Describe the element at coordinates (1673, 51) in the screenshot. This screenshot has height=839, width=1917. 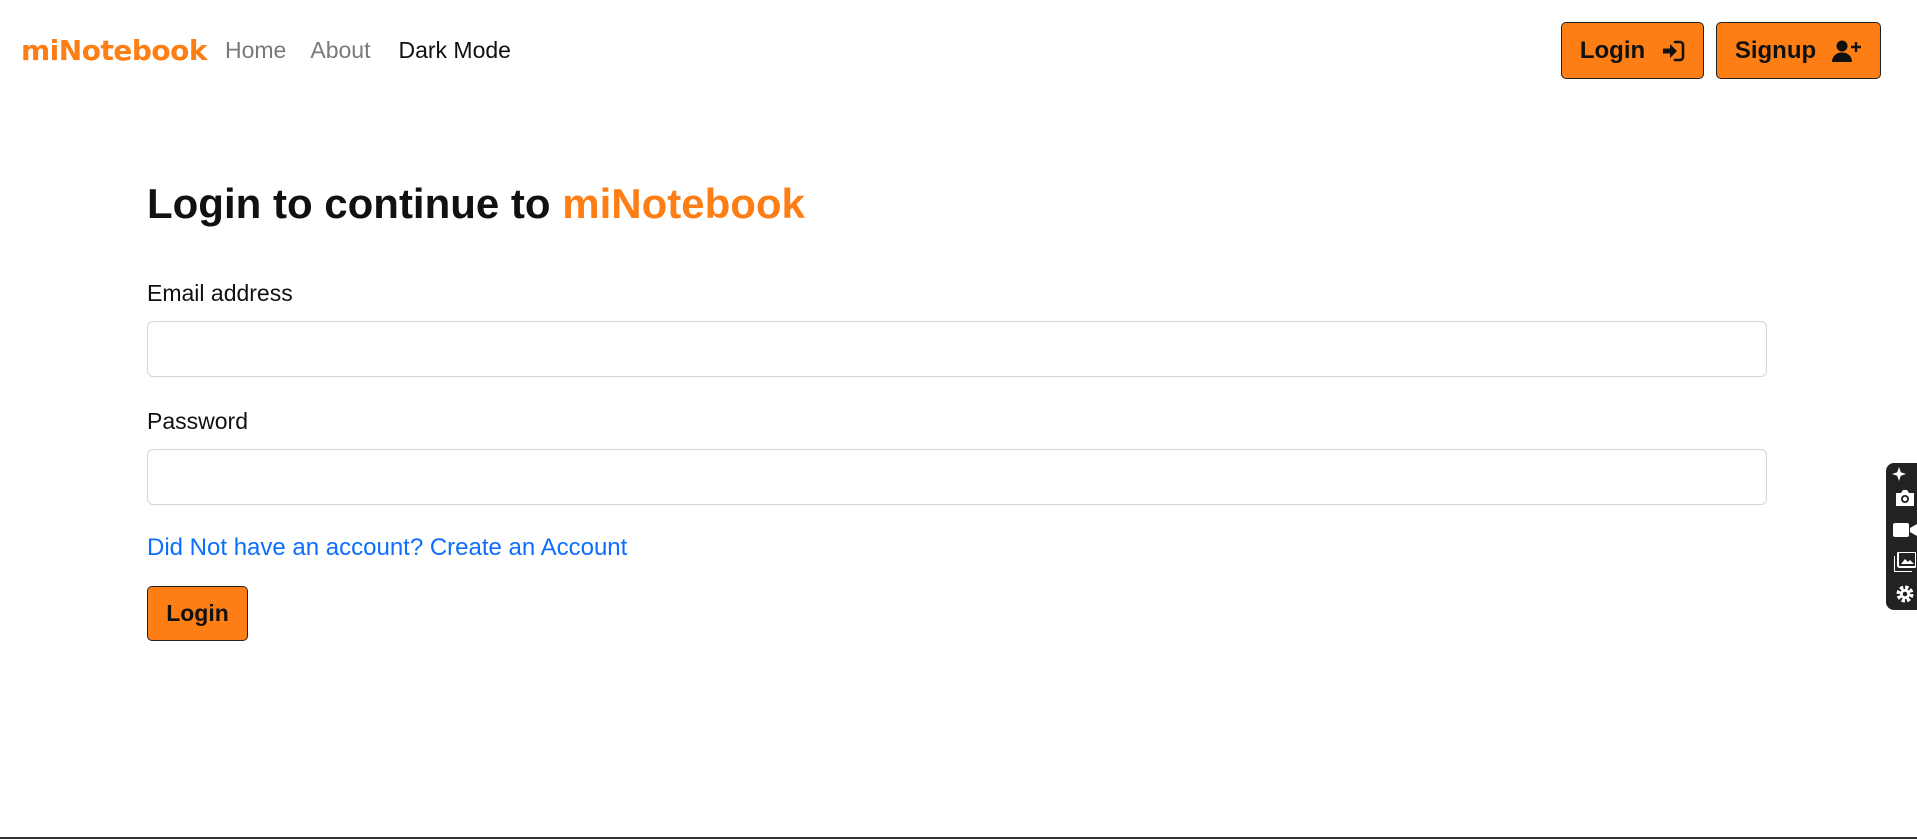
I see `sign-in-icon` at that location.